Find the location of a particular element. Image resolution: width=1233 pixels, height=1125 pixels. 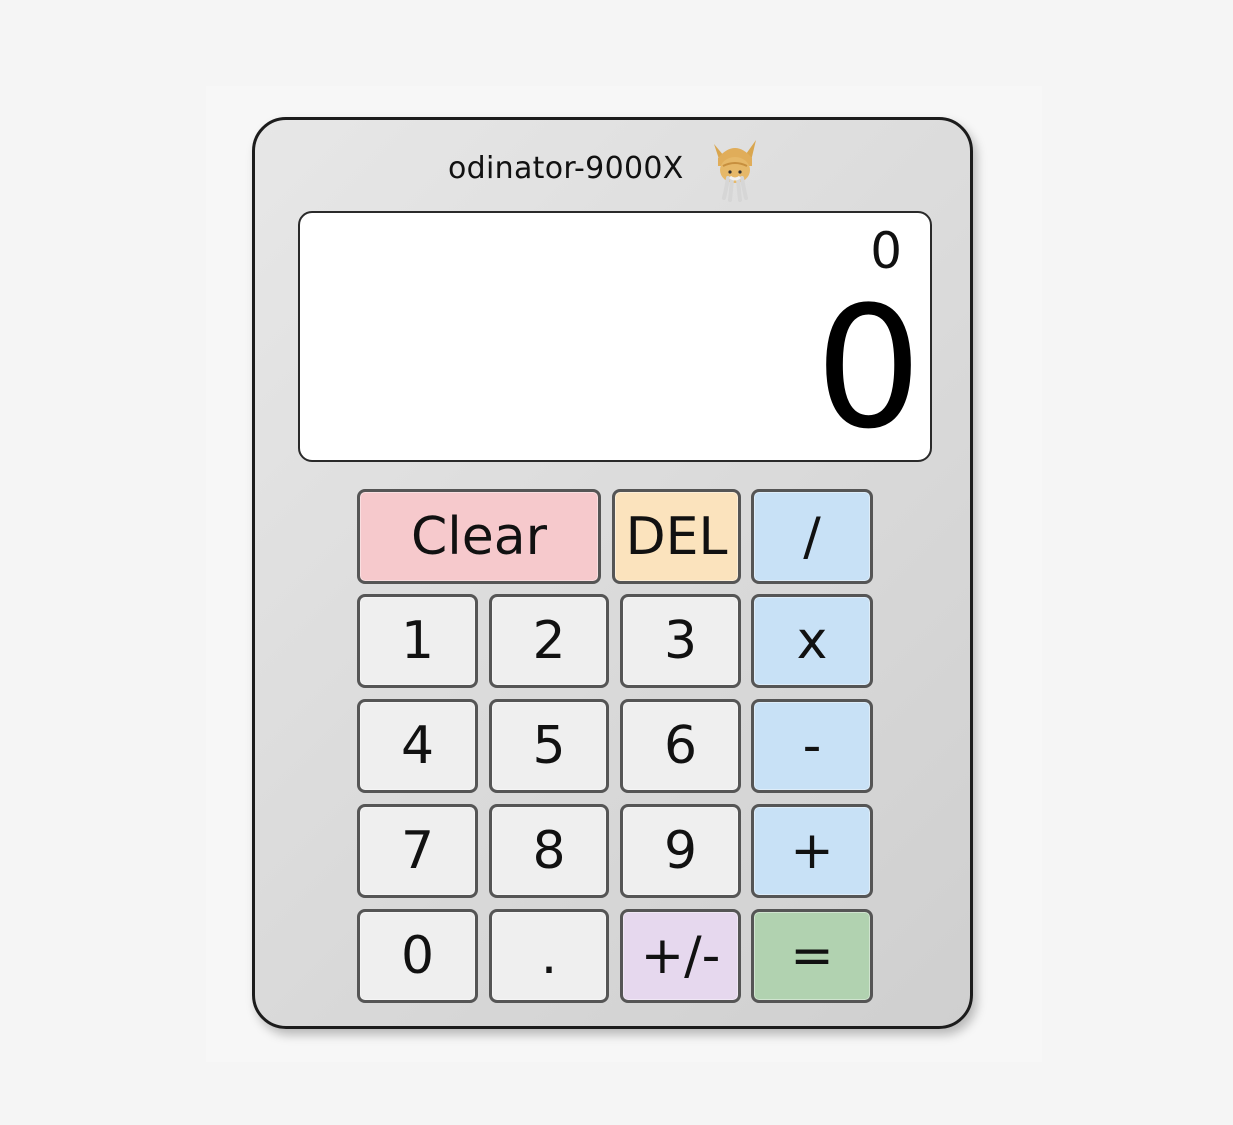

digit-9-button: 9 is located at coordinates (680, 851).